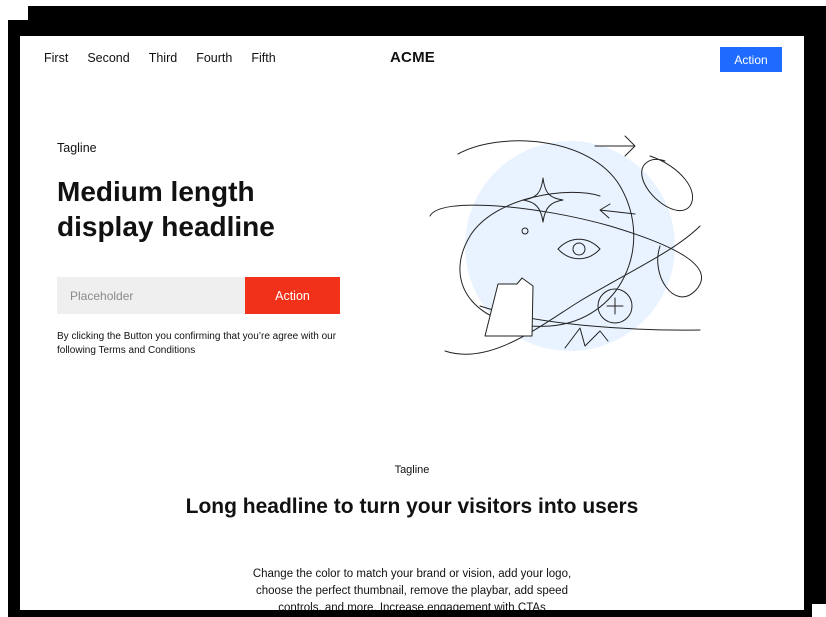  What do you see at coordinates (77, 148) in the screenshot?
I see `hero-tagline: Tagline` at bounding box center [77, 148].